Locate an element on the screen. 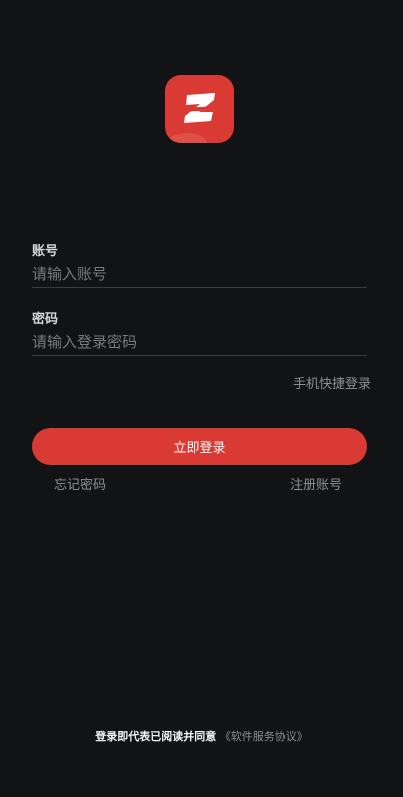 The width and height of the screenshot is (403, 797). app-logo is located at coordinates (199, 109).